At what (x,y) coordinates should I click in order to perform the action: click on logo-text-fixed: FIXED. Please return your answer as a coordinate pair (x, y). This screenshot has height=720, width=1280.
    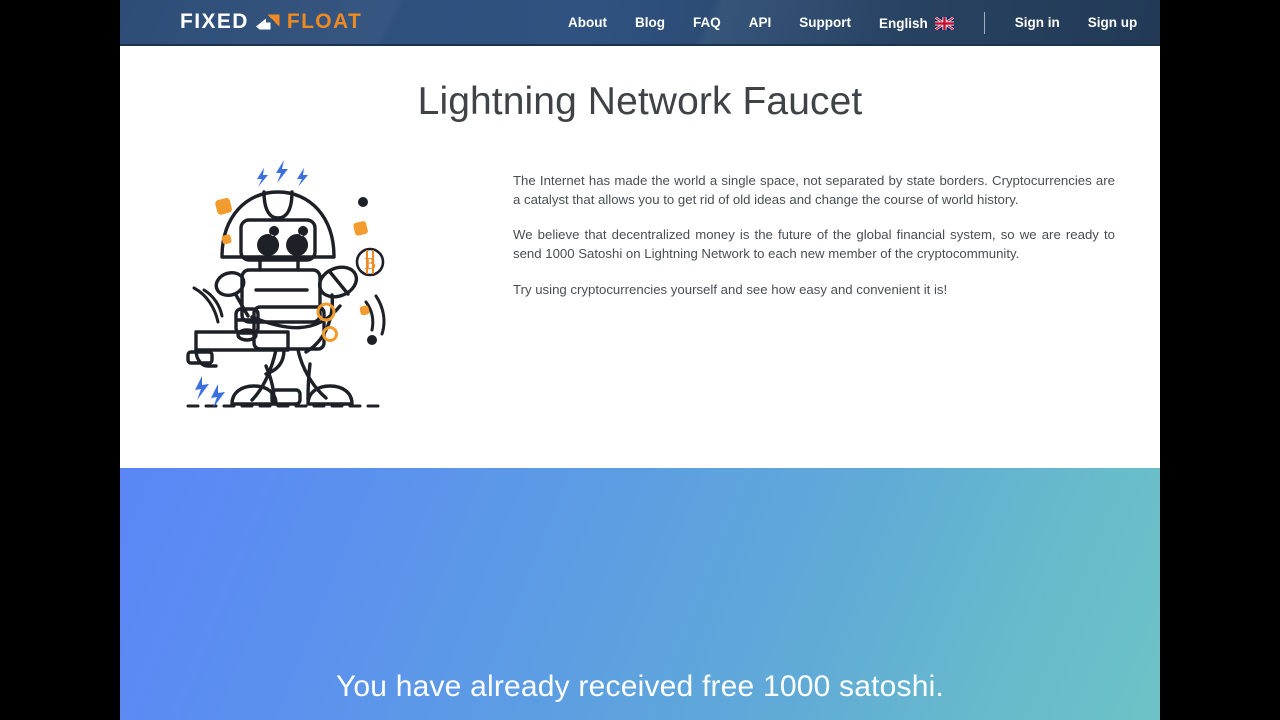
    Looking at the image, I should click on (214, 21).